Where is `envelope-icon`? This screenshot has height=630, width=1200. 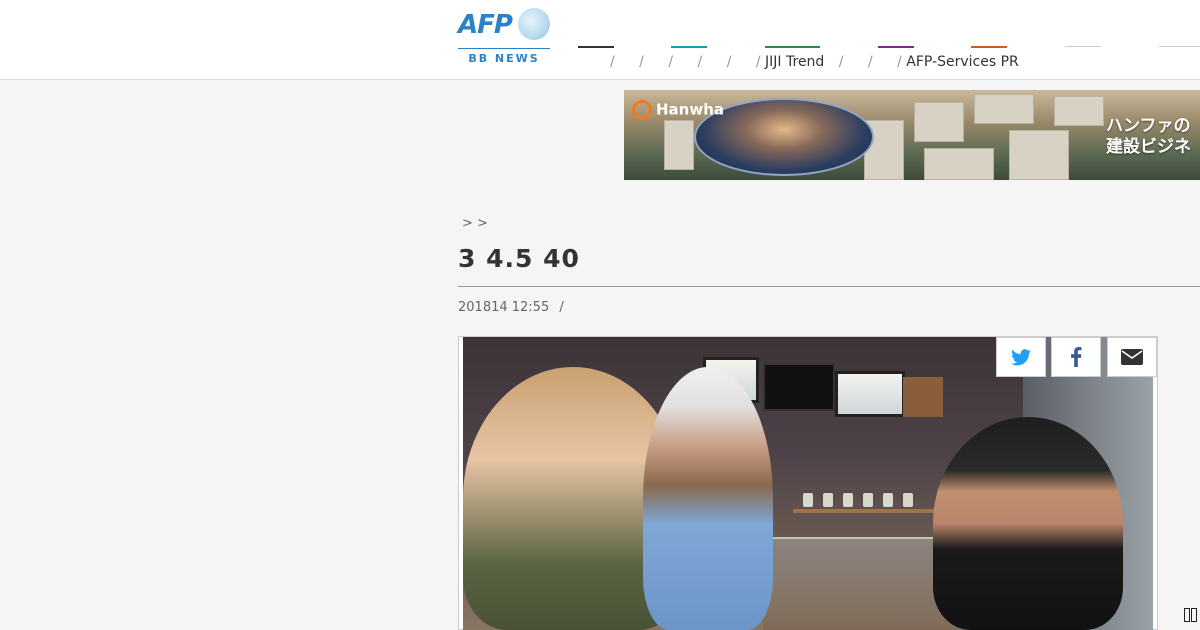
envelope-icon is located at coordinates (1132, 357).